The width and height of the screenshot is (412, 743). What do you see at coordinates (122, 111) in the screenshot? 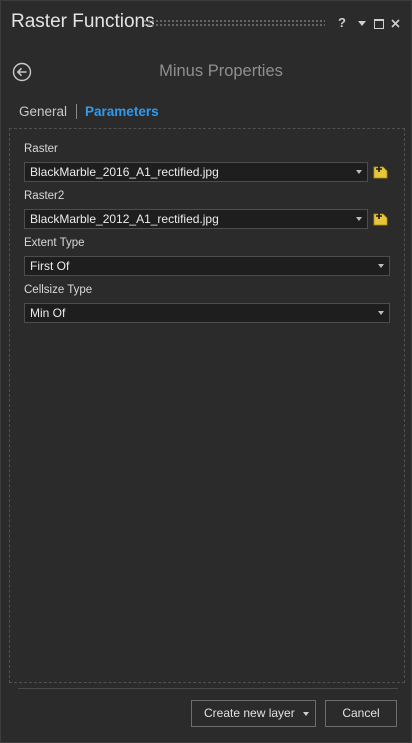
I see `tab-parameters: Parameters` at bounding box center [122, 111].